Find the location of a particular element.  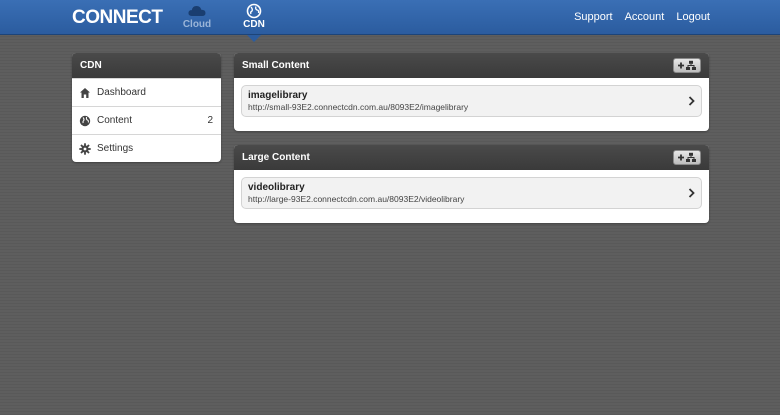

tab-cloud-label: Cloud is located at coordinates (197, 24).